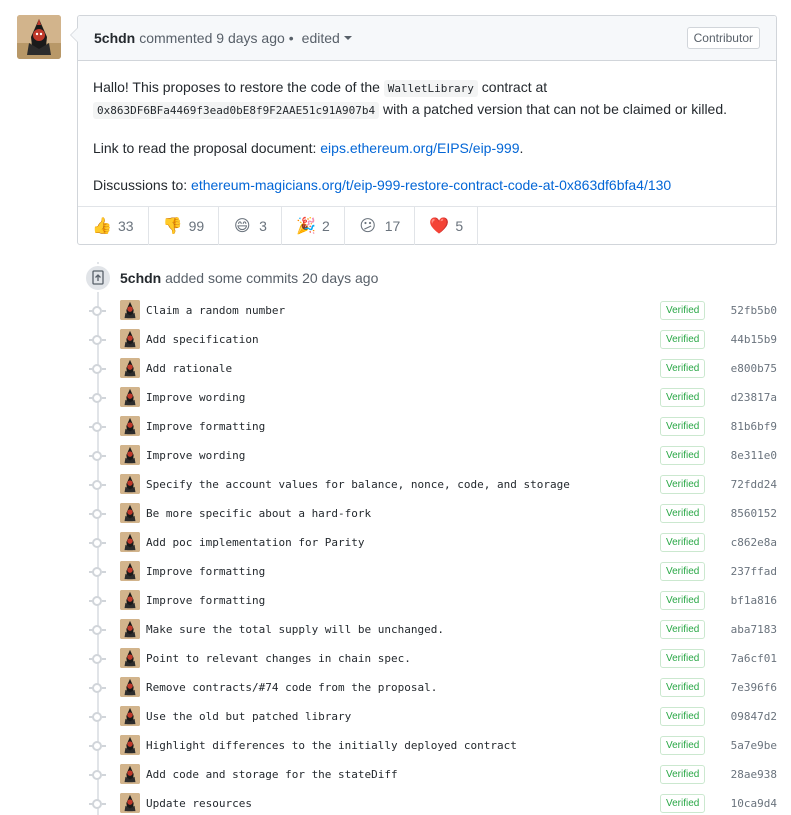 Image resolution: width=791 pixels, height=815 pixels. What do you see at coordinates (754, 455) in the screenshot?
I see `commit-sha-link: 8e311e0` at bounding box center [754, 455].